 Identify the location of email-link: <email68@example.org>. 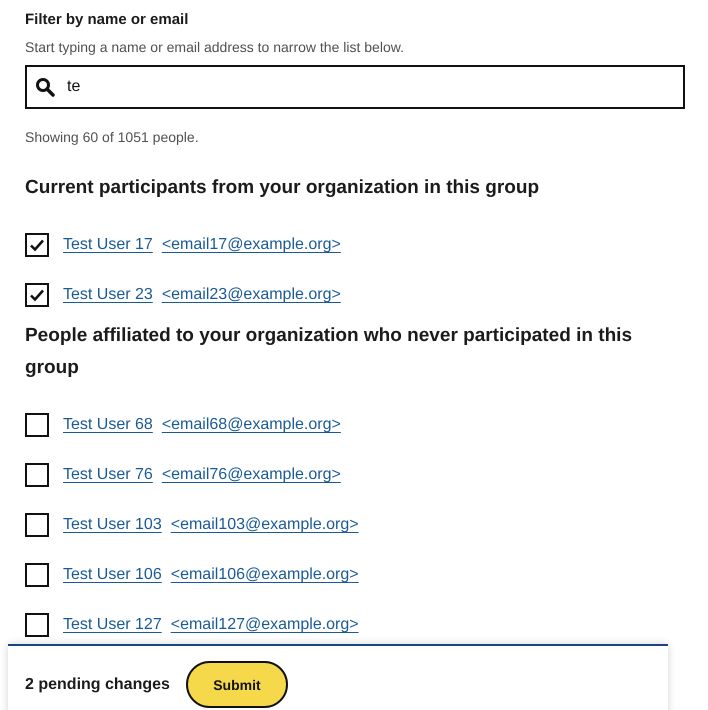
(251, 425).